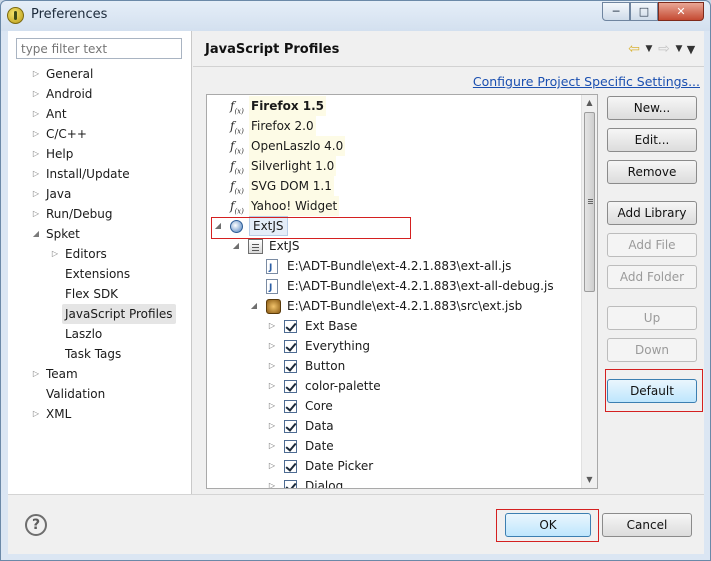 Image resolution: width=711 pixels, height=561 pixels. Describe the element at coordinates (396, 267) in the screenshot. I see `tree-row: E:\ADT-Bundle\ext-4.2.1.883\ext-all.js` at that location.